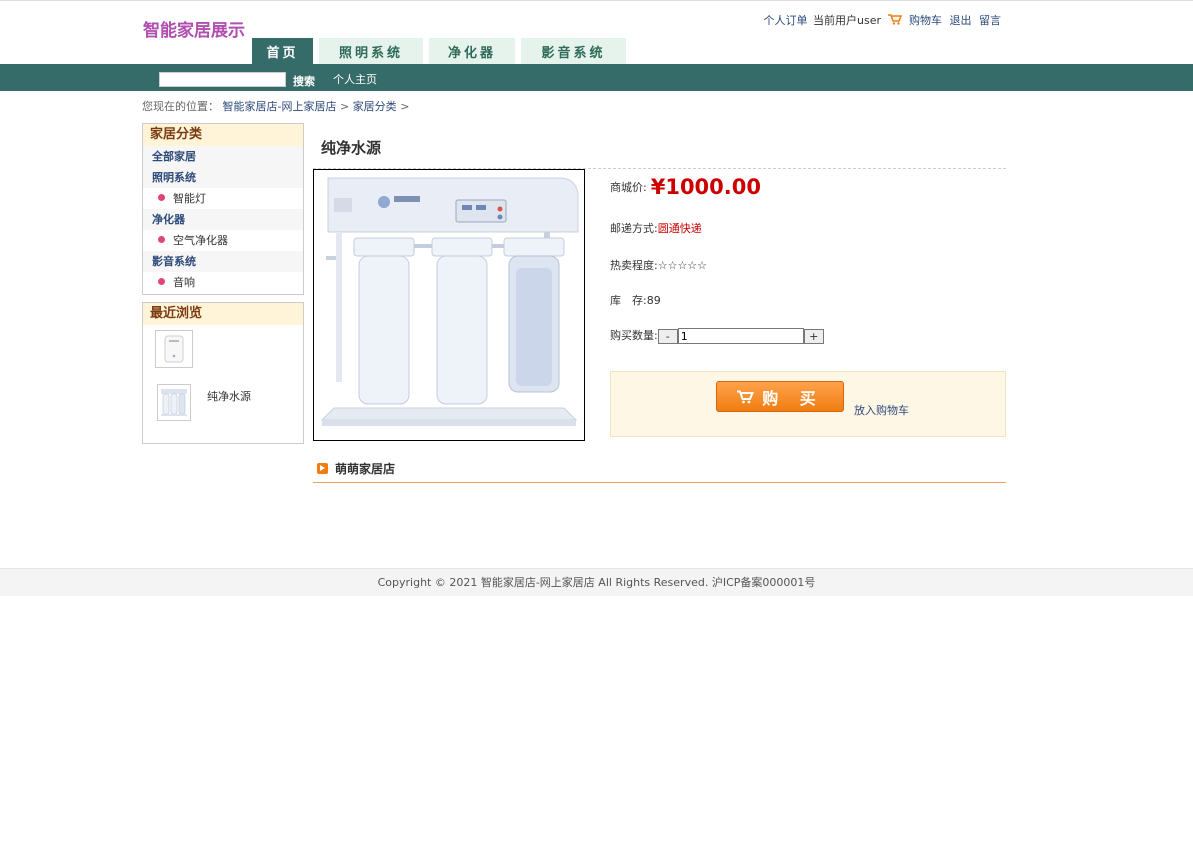  I want to click on category-panel: 家居分类 全部家居 照明系统 智能灯 净化器 空气净化器 影音系统 音响, so click(223, 209).